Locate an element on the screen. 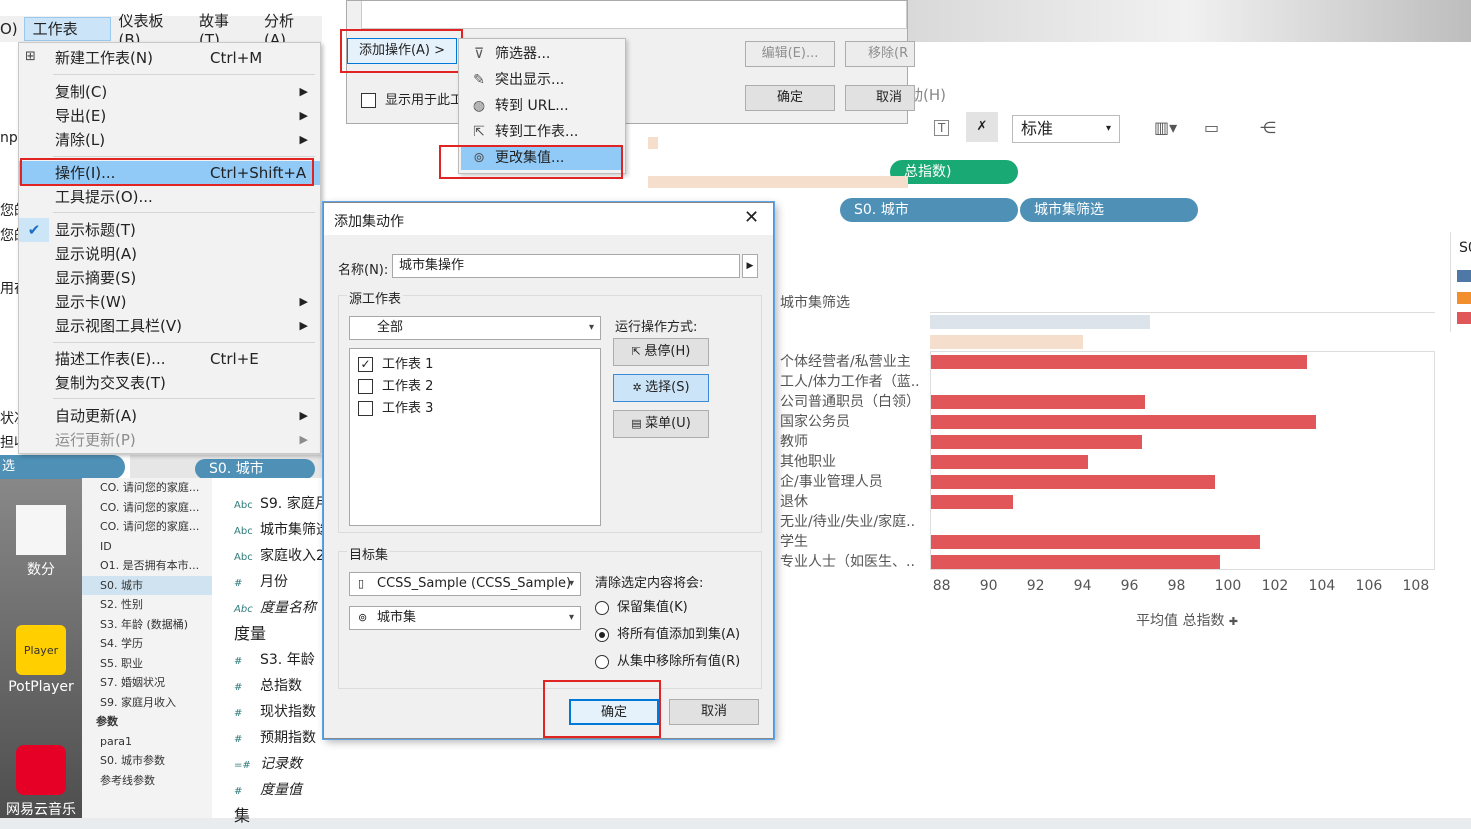 This screenshot has width=1471, height=829. category-label: 退休 is located at coordinates (794, 502).